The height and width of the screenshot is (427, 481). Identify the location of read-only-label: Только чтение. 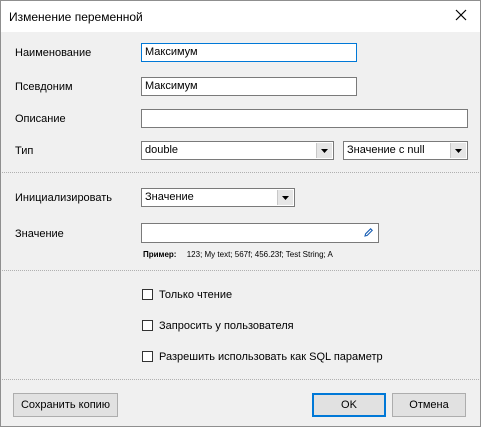
(195, 295).